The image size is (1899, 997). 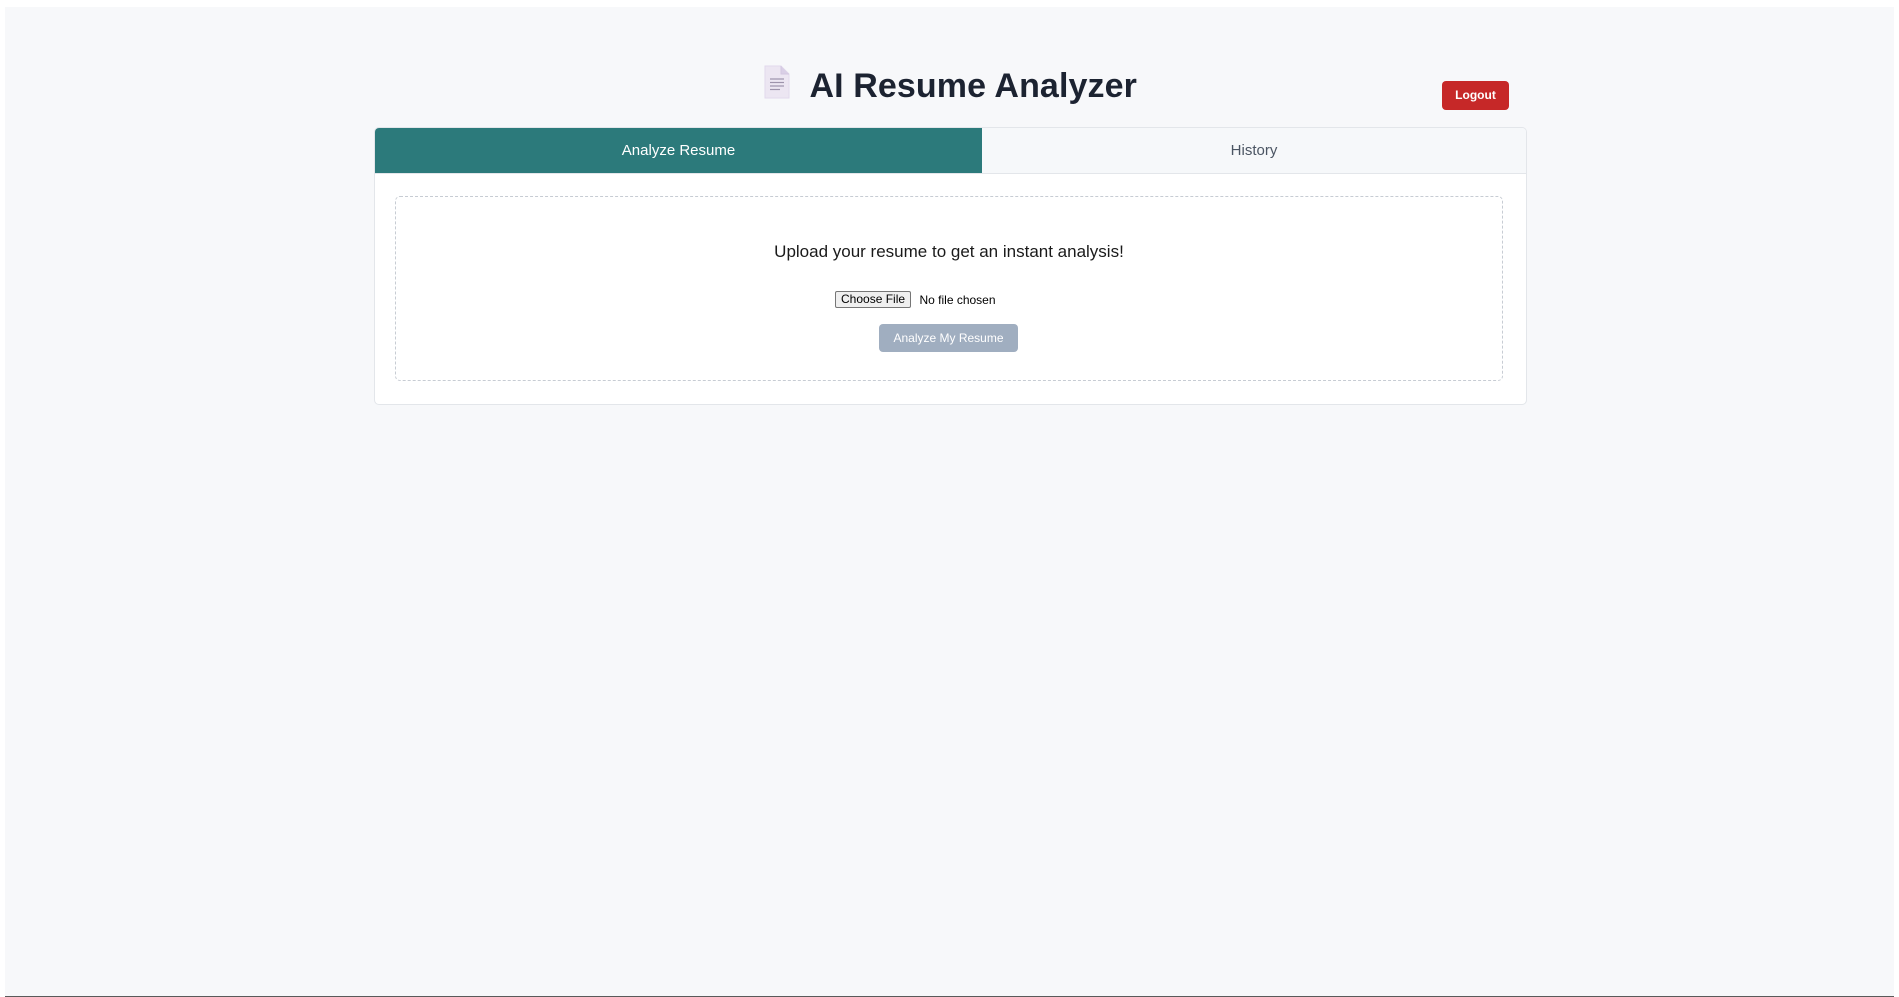 I want to click on file-status-text: No file chosen, so click(x=957, y=299).